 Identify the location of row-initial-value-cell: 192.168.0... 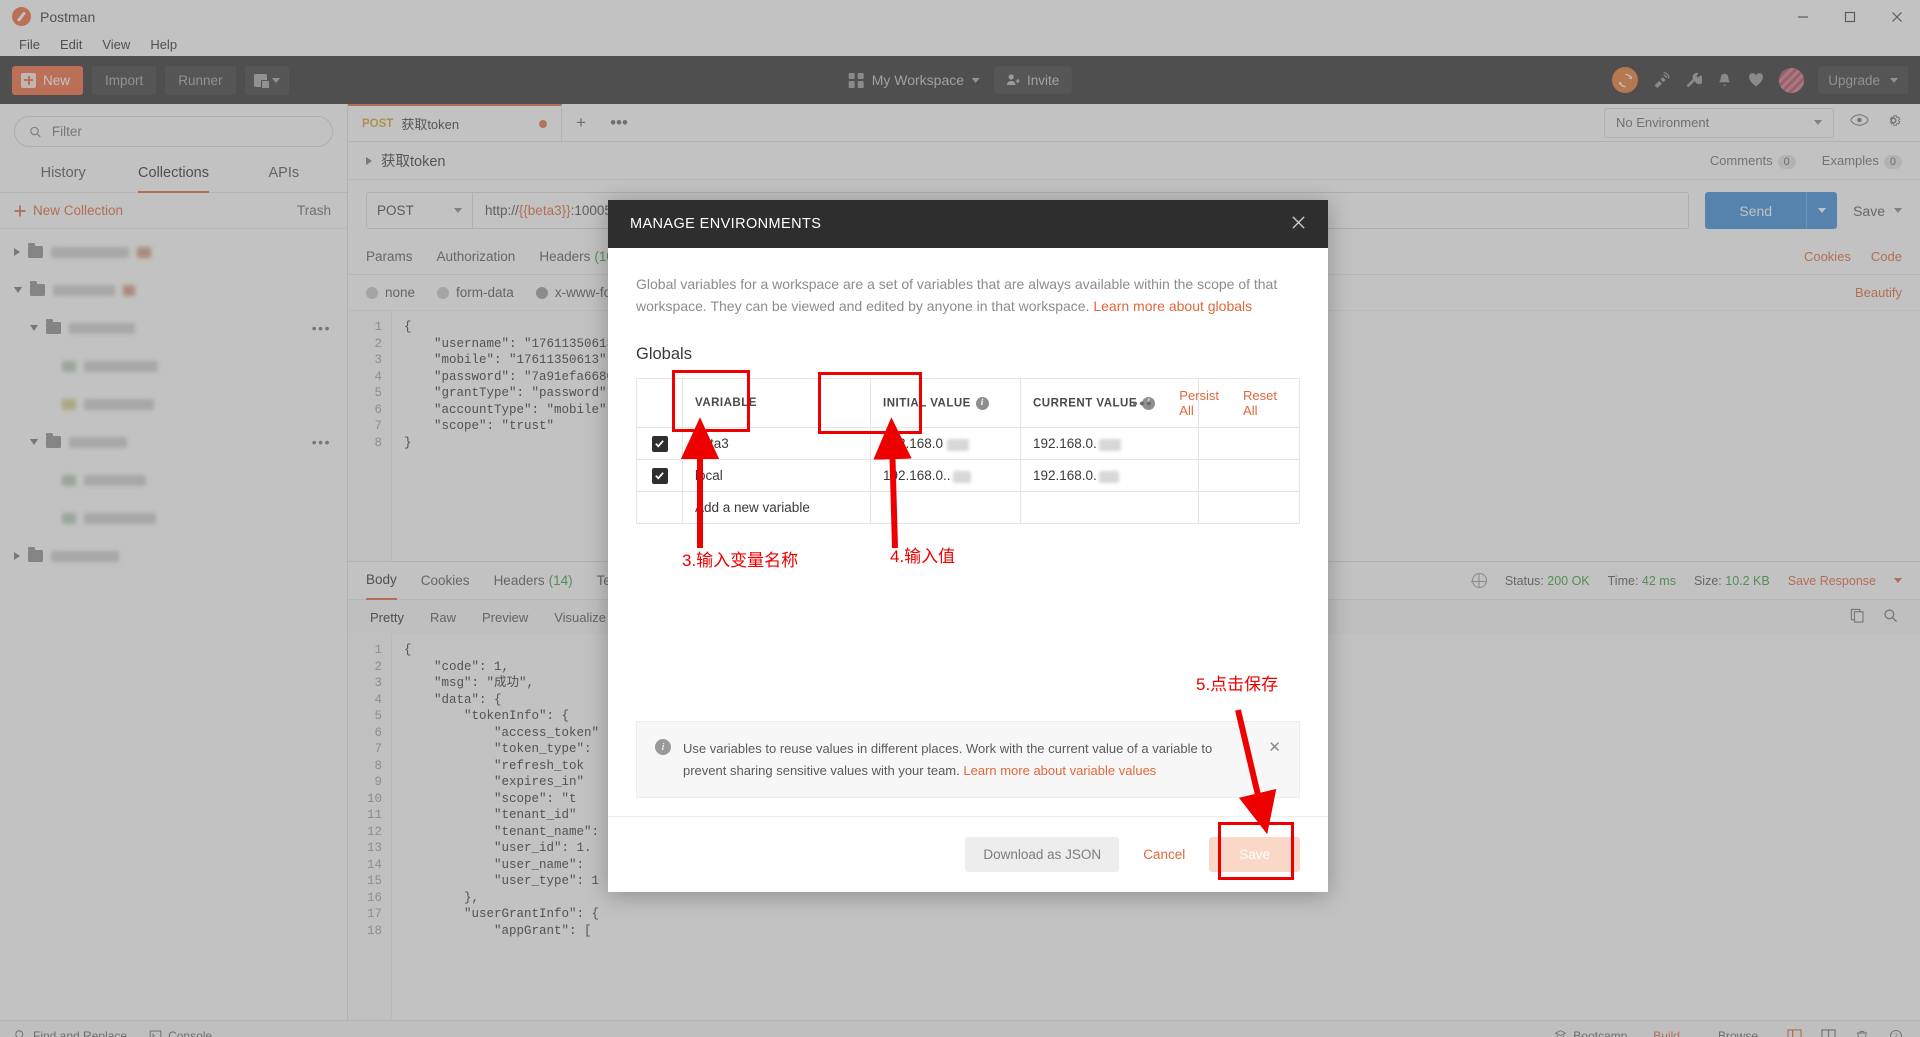
(945, 476).